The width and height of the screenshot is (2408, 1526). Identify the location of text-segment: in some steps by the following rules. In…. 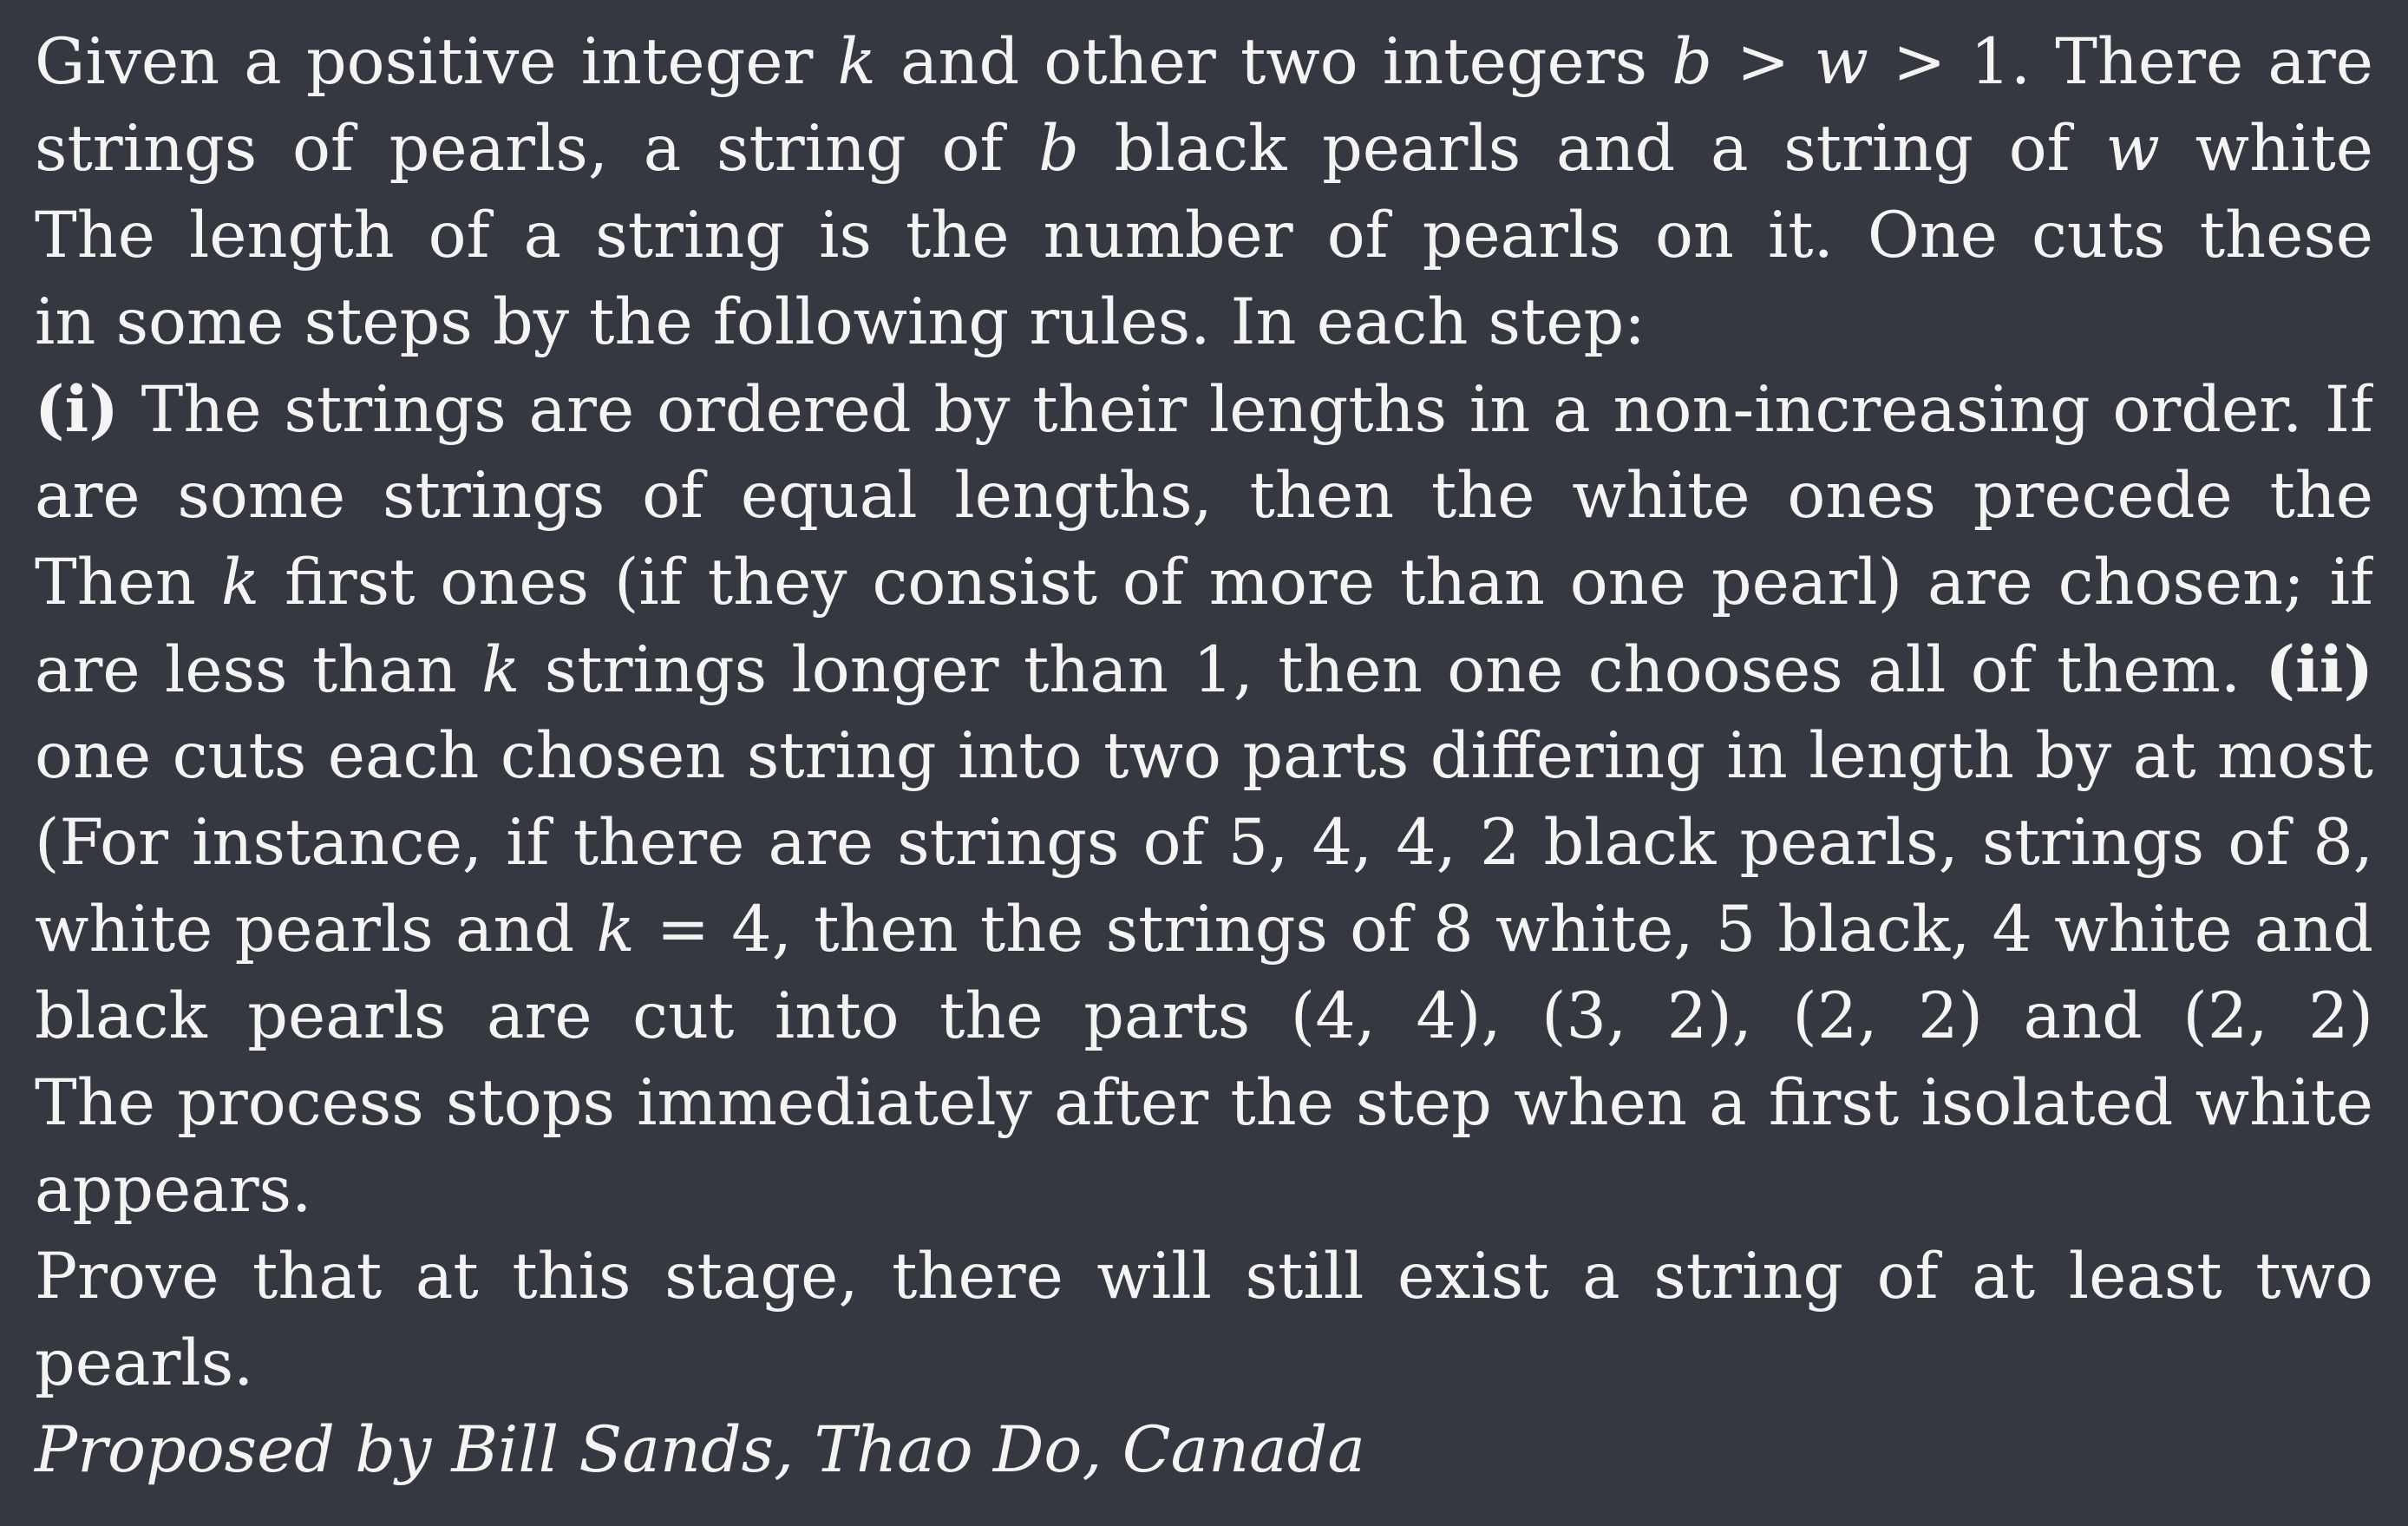
(840, 322).